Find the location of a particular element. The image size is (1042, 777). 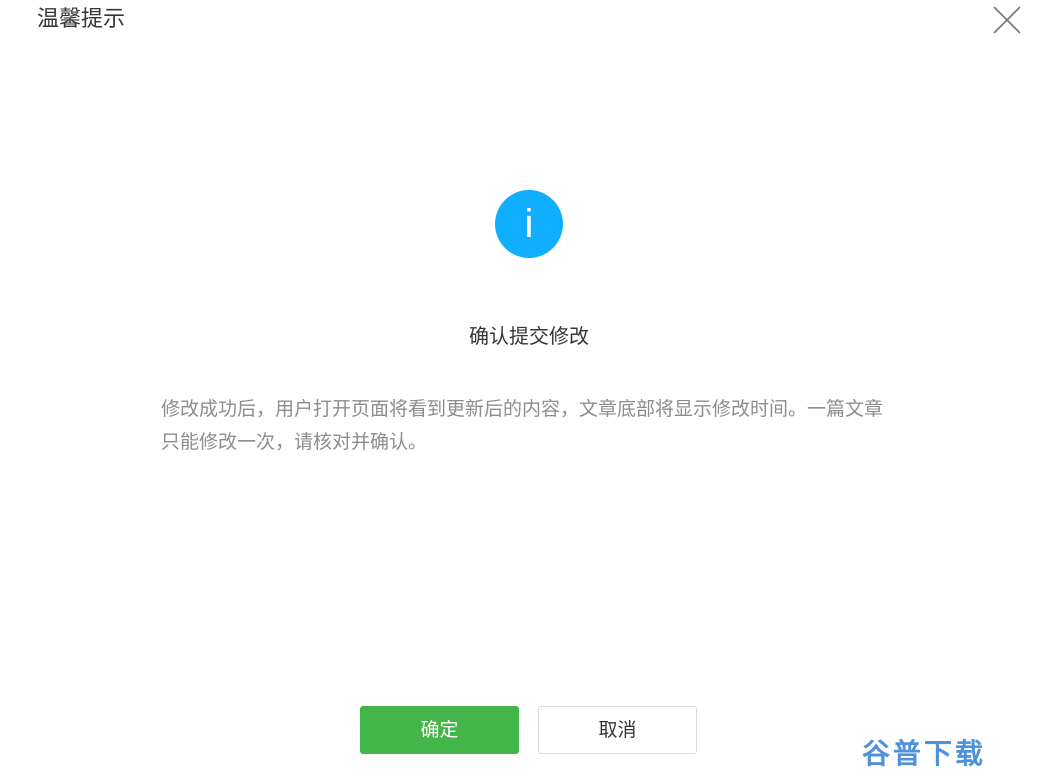

cancel-button: 取消 is located at coordinates (617, 730).